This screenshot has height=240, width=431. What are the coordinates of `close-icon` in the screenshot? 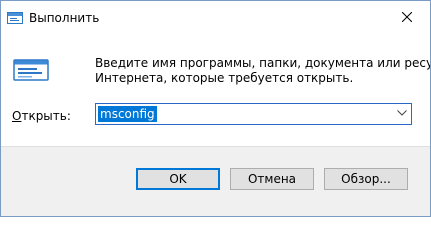 It's located at (407, 17).